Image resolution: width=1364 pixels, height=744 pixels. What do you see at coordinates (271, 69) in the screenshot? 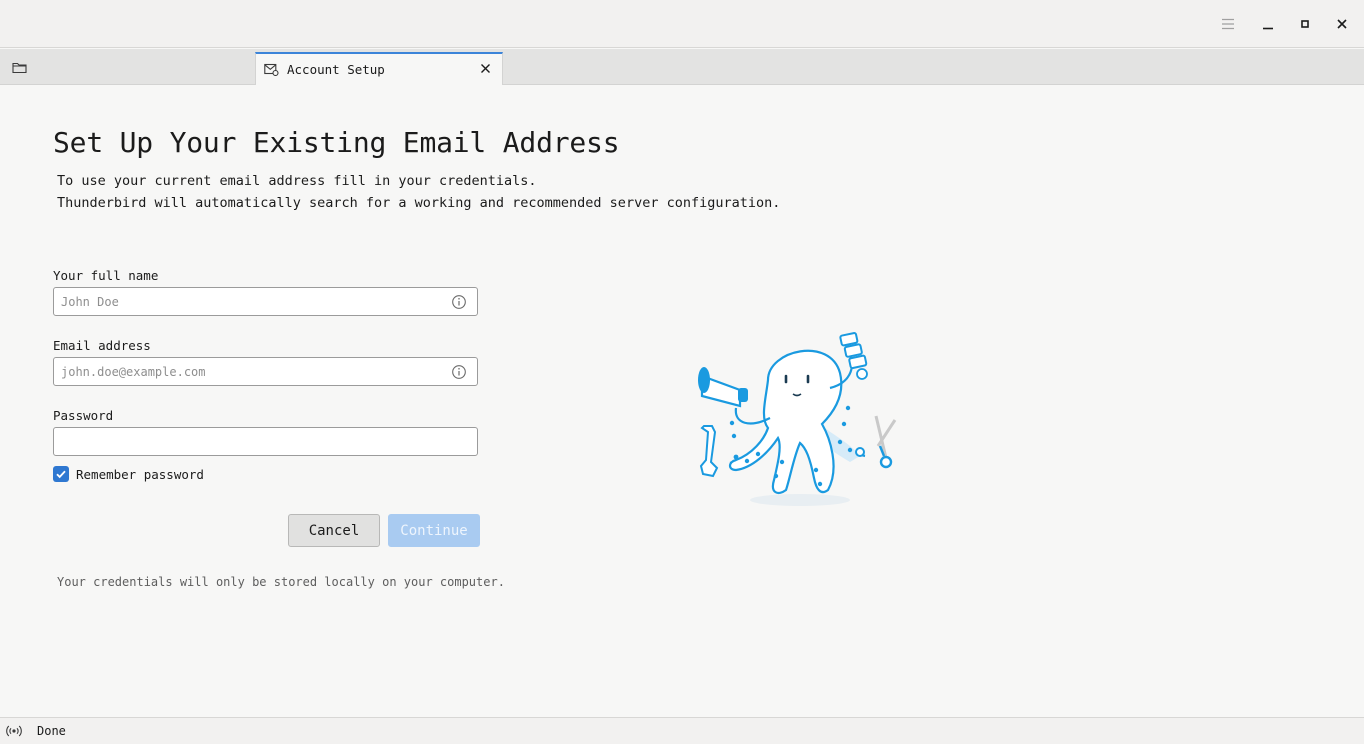
I see `mail-settings-icon` at bounding box center [271, 69].